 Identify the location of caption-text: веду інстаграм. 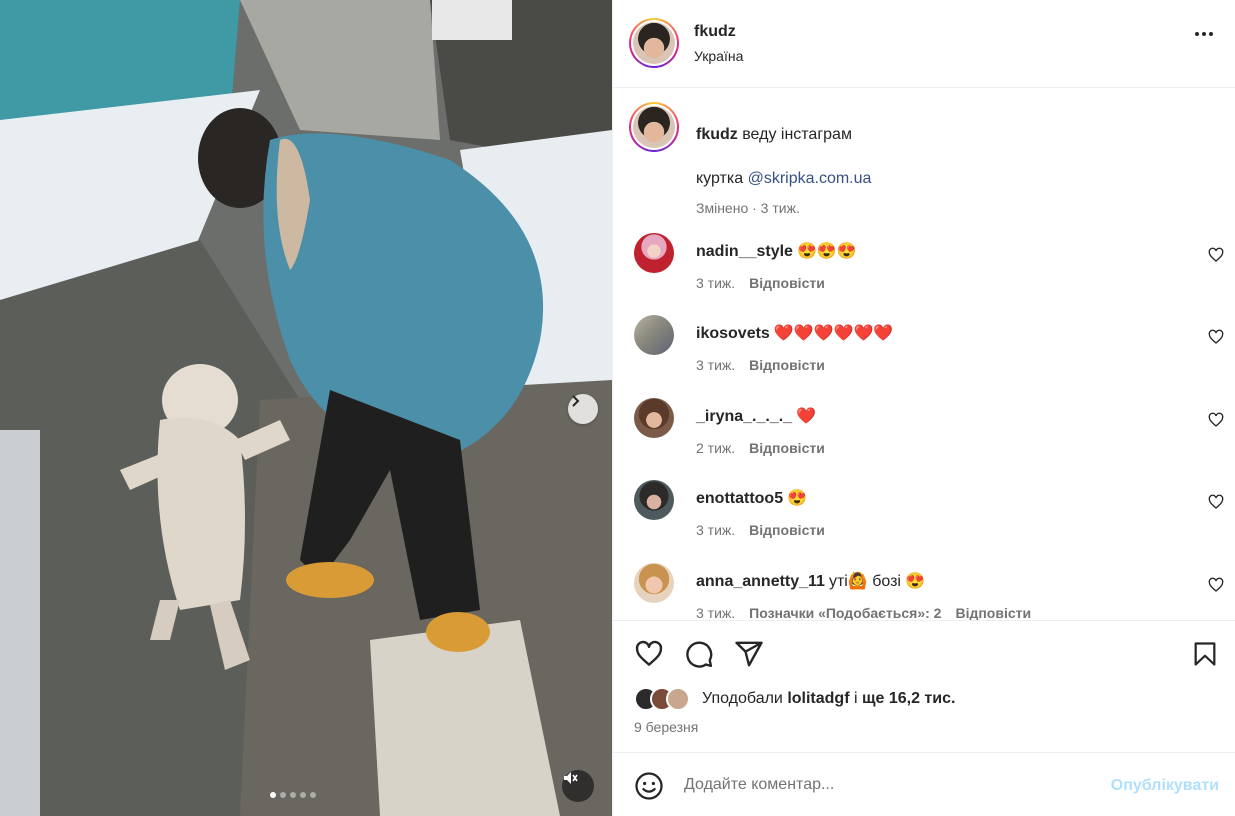
(797, 134).